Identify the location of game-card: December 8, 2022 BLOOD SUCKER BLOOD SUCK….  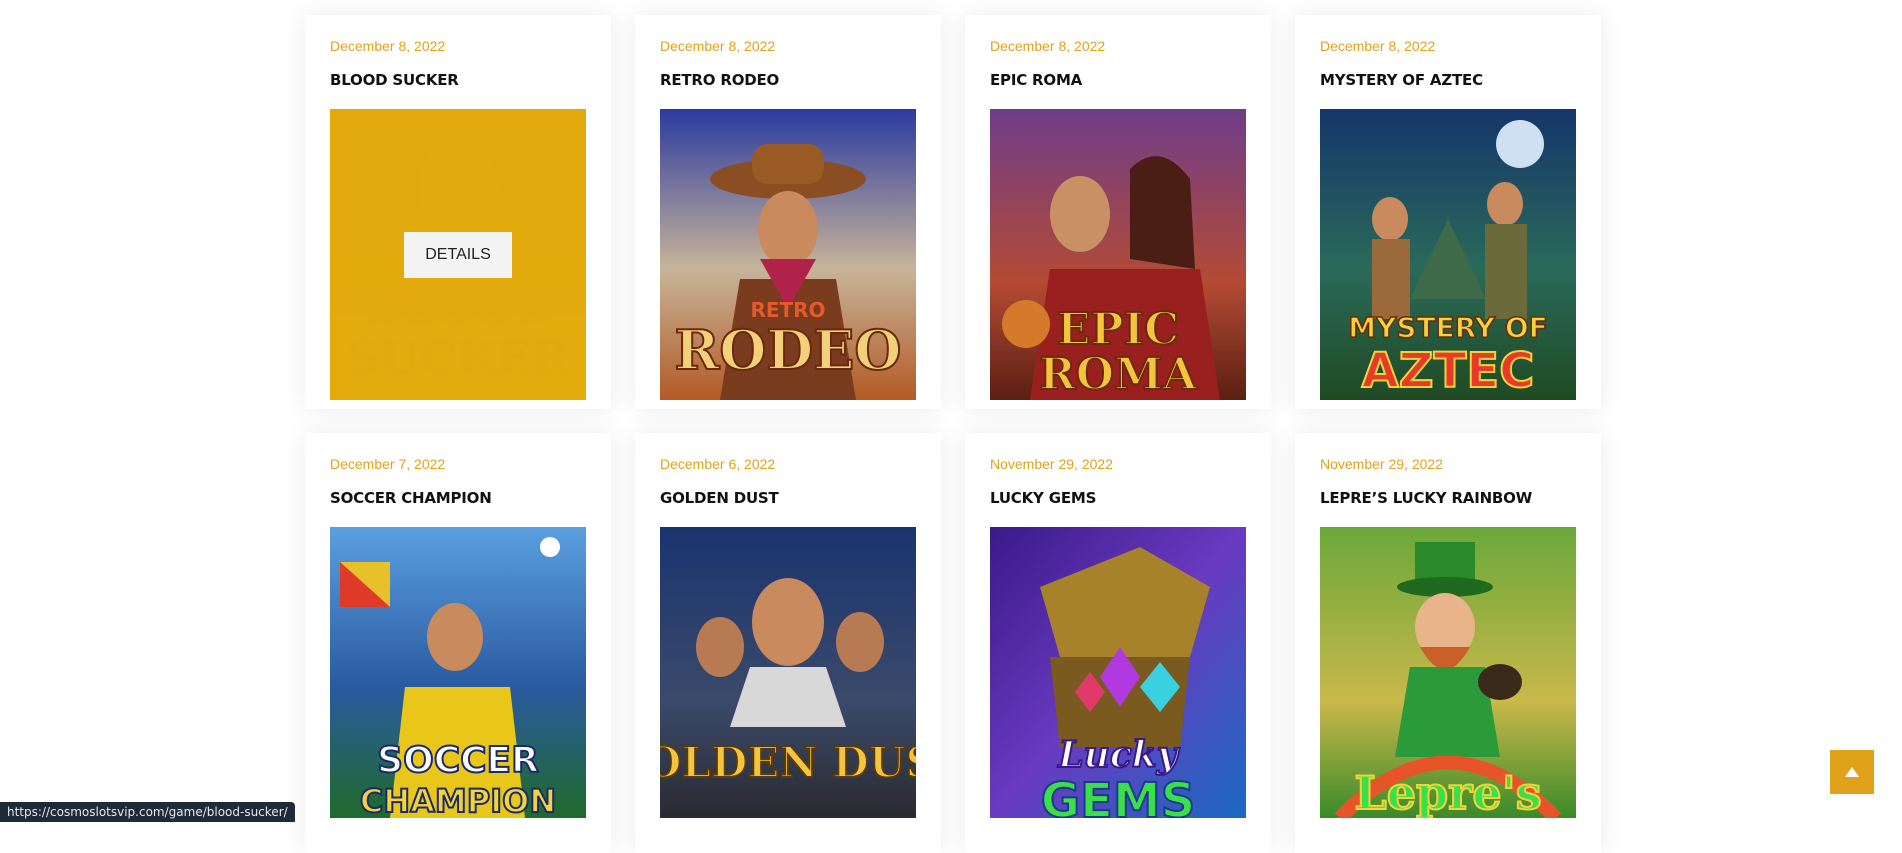
(458, 212).